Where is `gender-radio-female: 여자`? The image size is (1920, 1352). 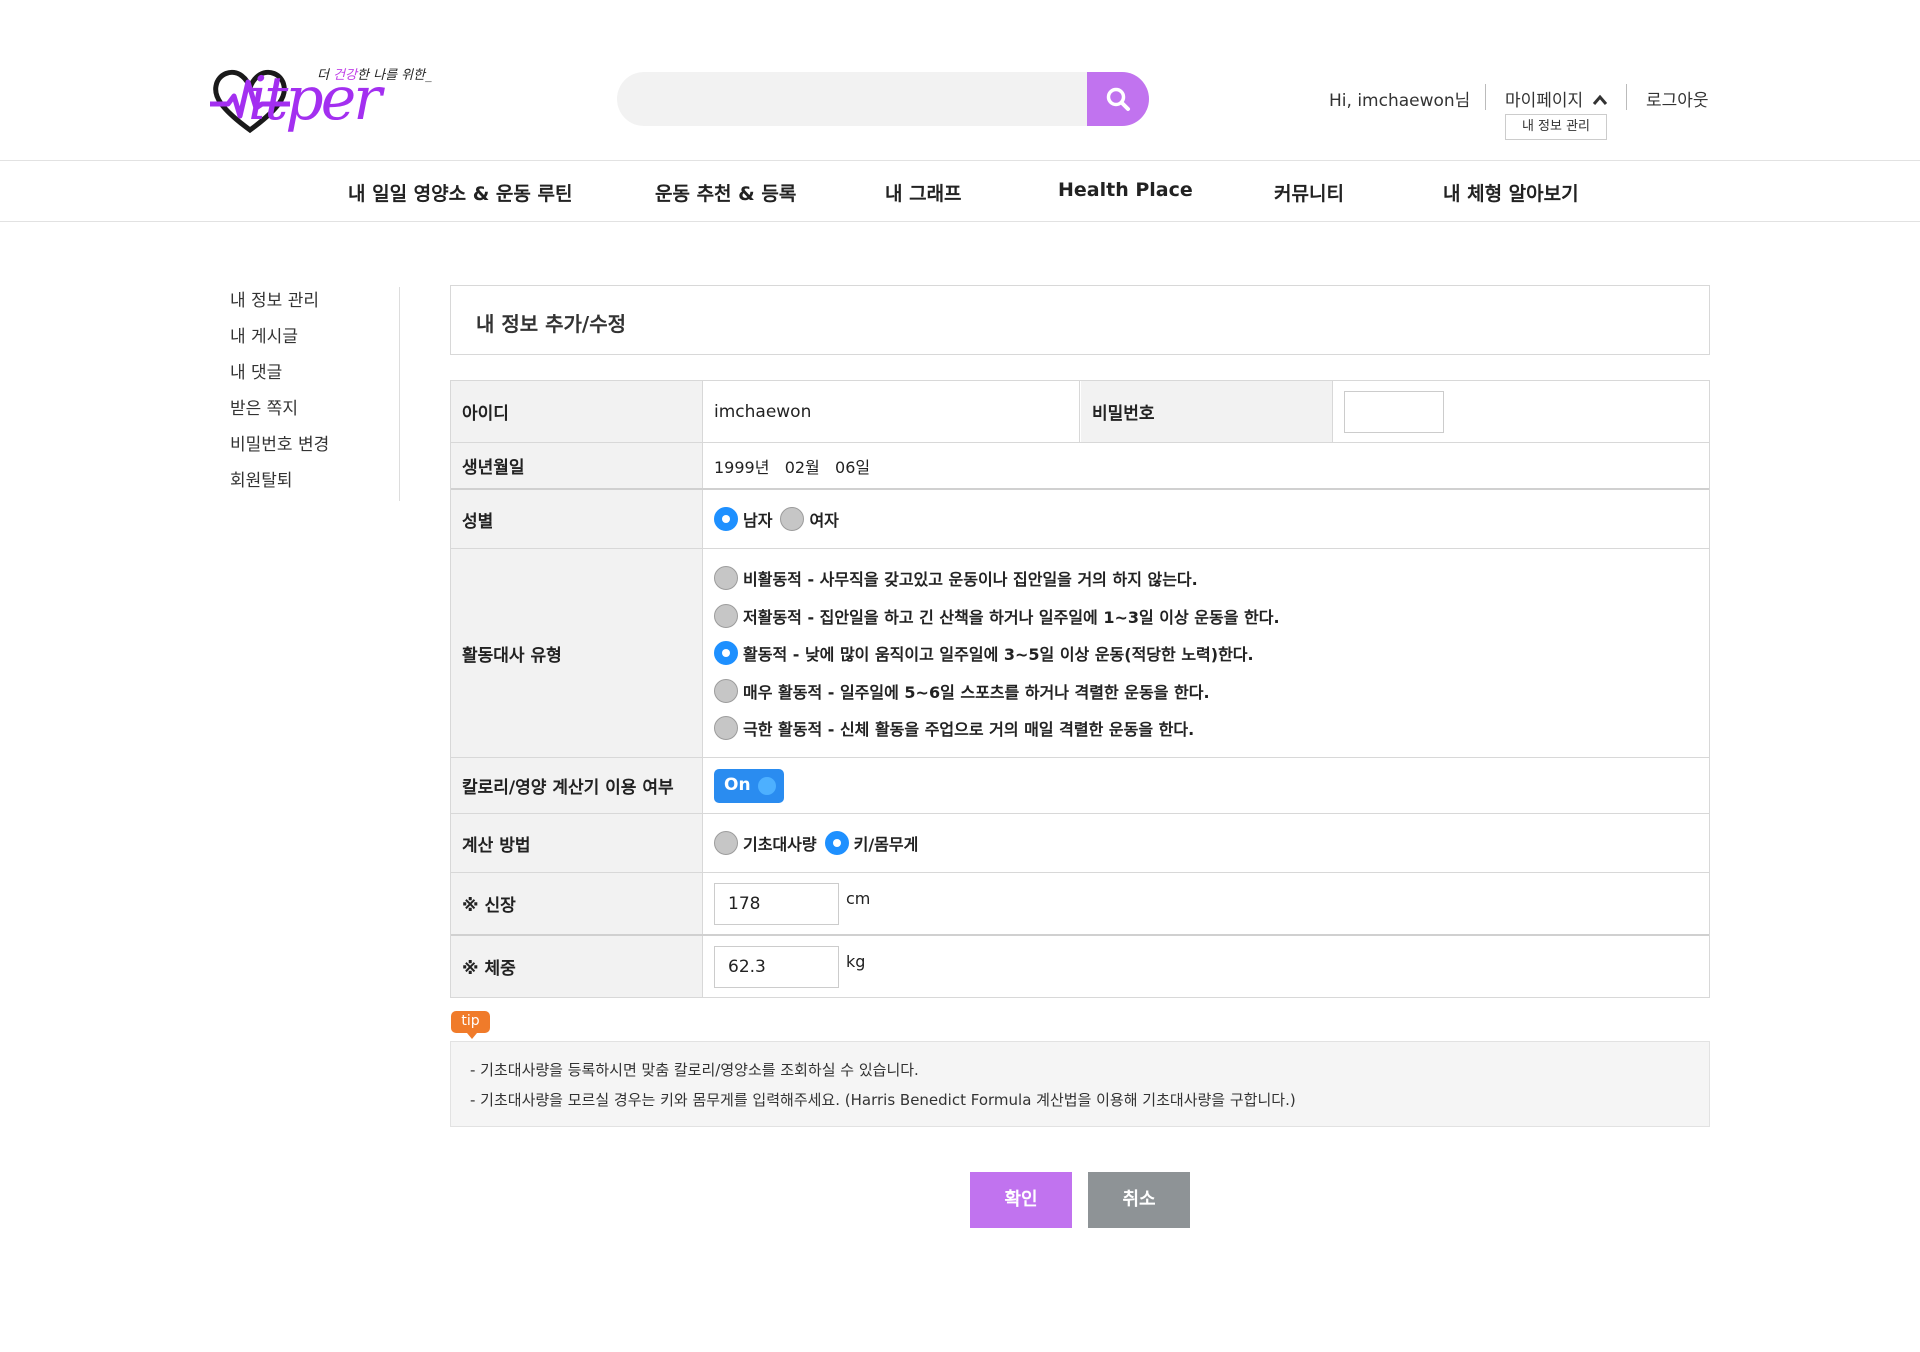 gender-radio-female: 여자 is located at coordinates (809, 519).